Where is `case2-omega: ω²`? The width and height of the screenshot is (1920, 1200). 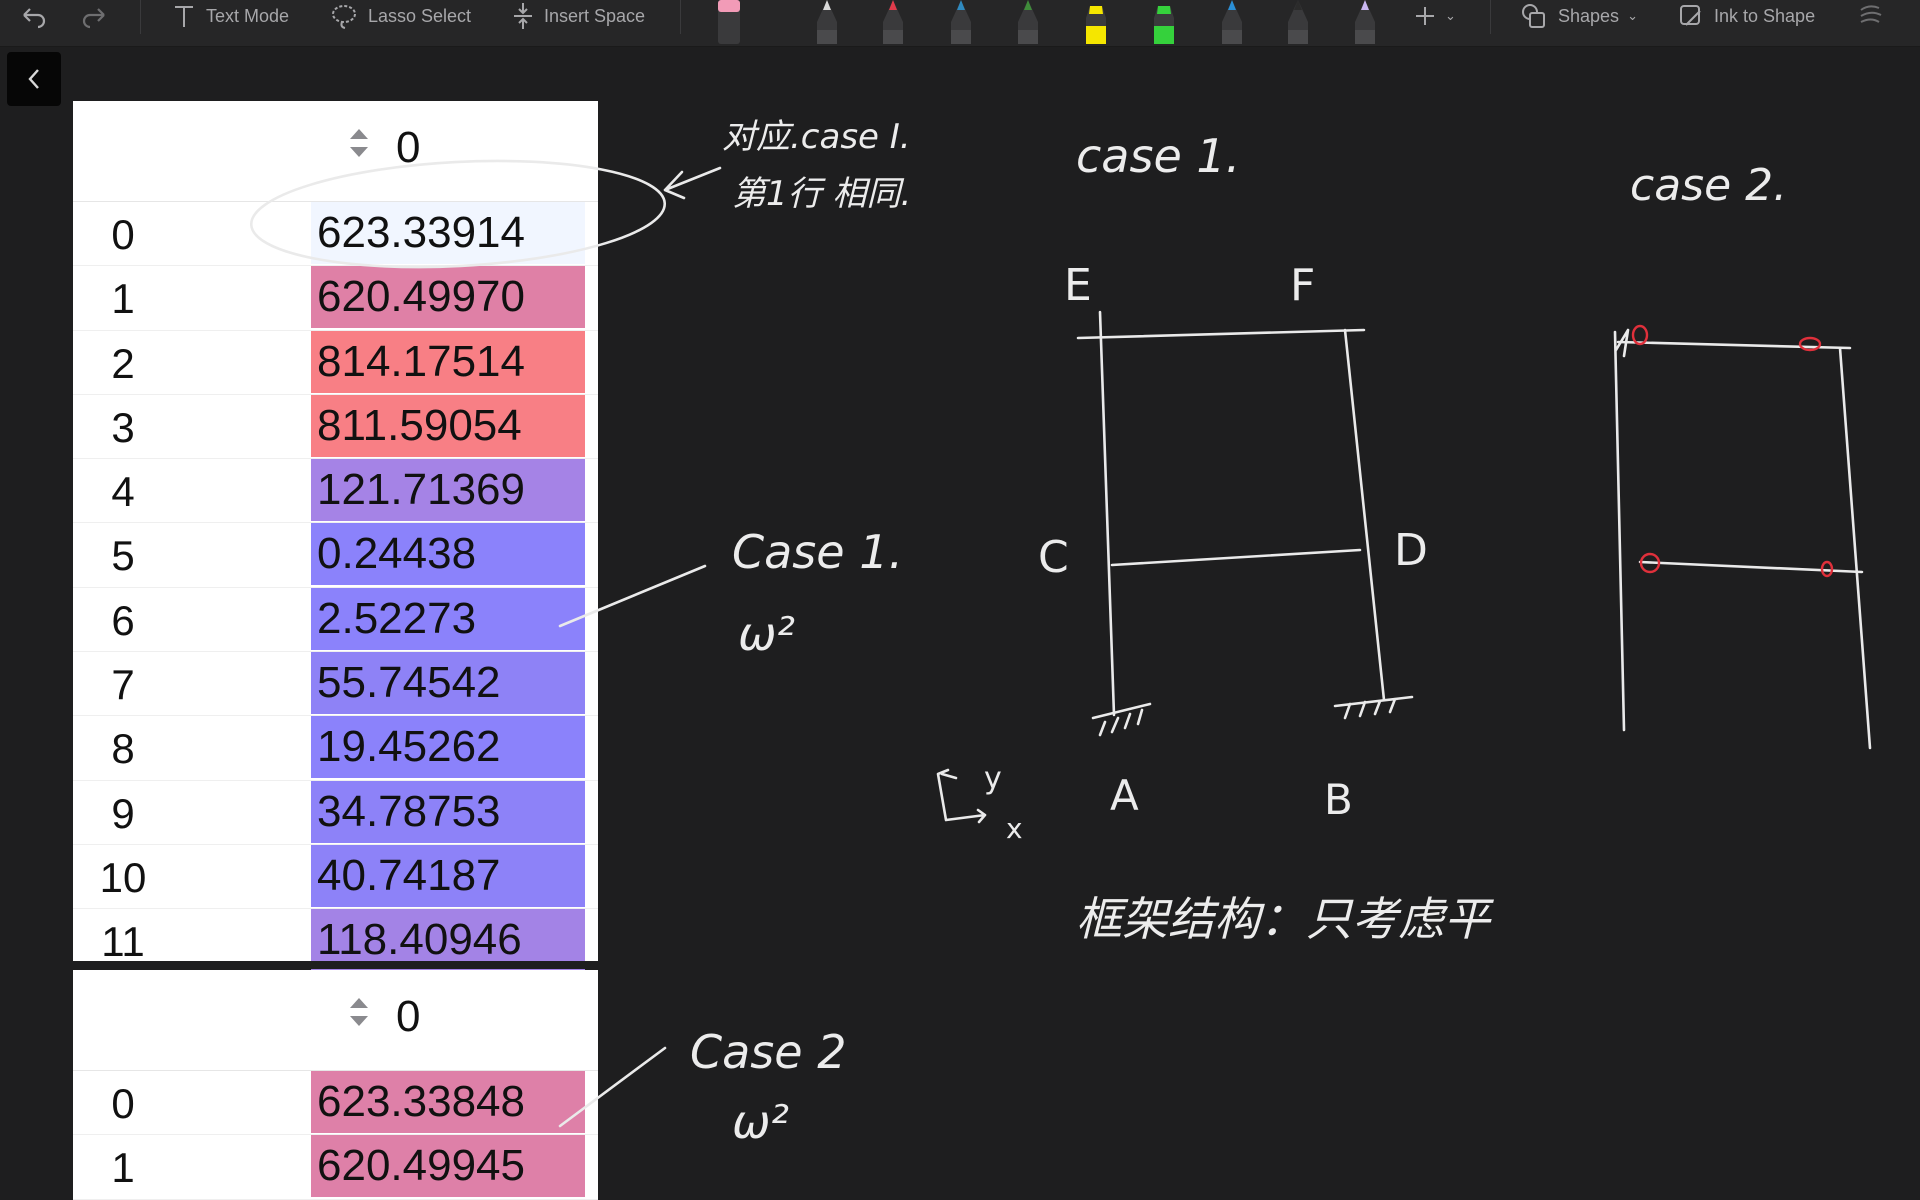
case2-omega: ω² is located at coordinates (760, 1122).